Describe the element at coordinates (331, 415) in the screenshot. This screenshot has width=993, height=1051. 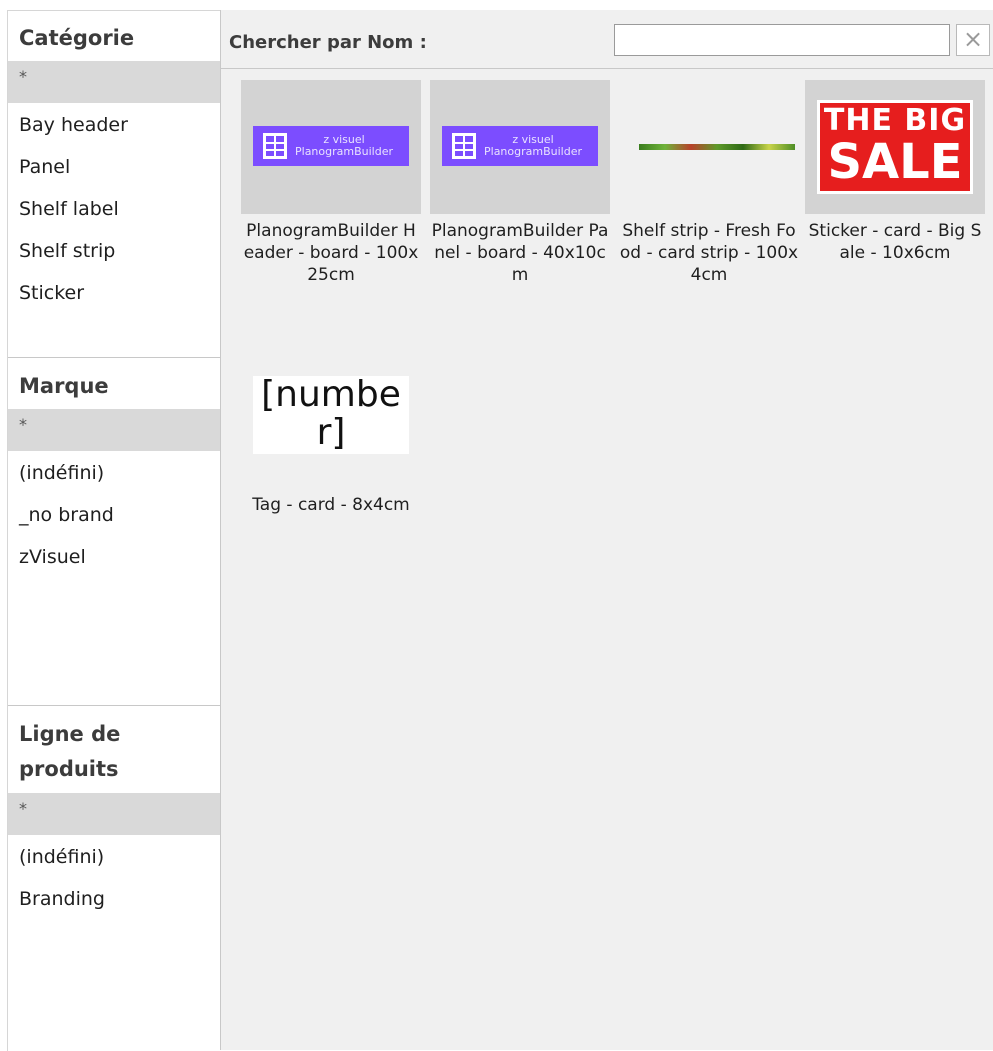
I see `tag-number-image: [number]` at that location.